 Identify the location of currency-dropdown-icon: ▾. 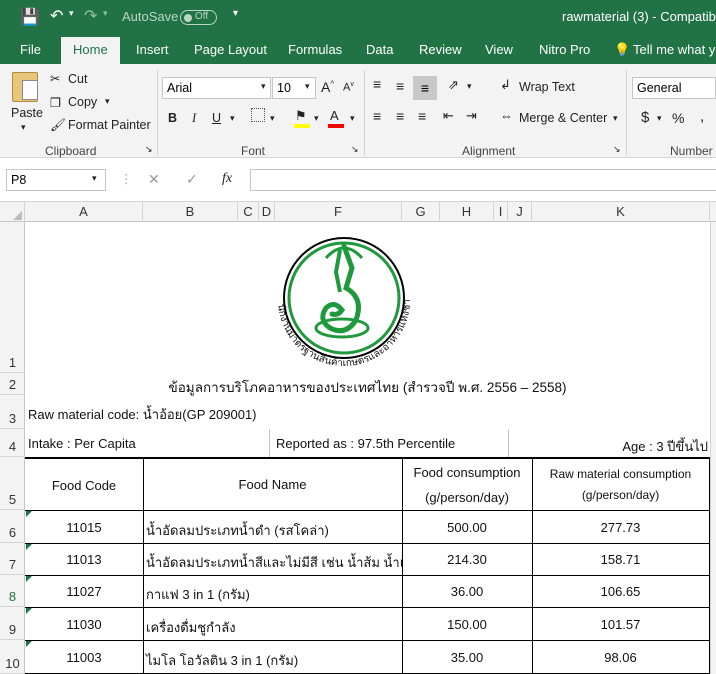
(659, 118).